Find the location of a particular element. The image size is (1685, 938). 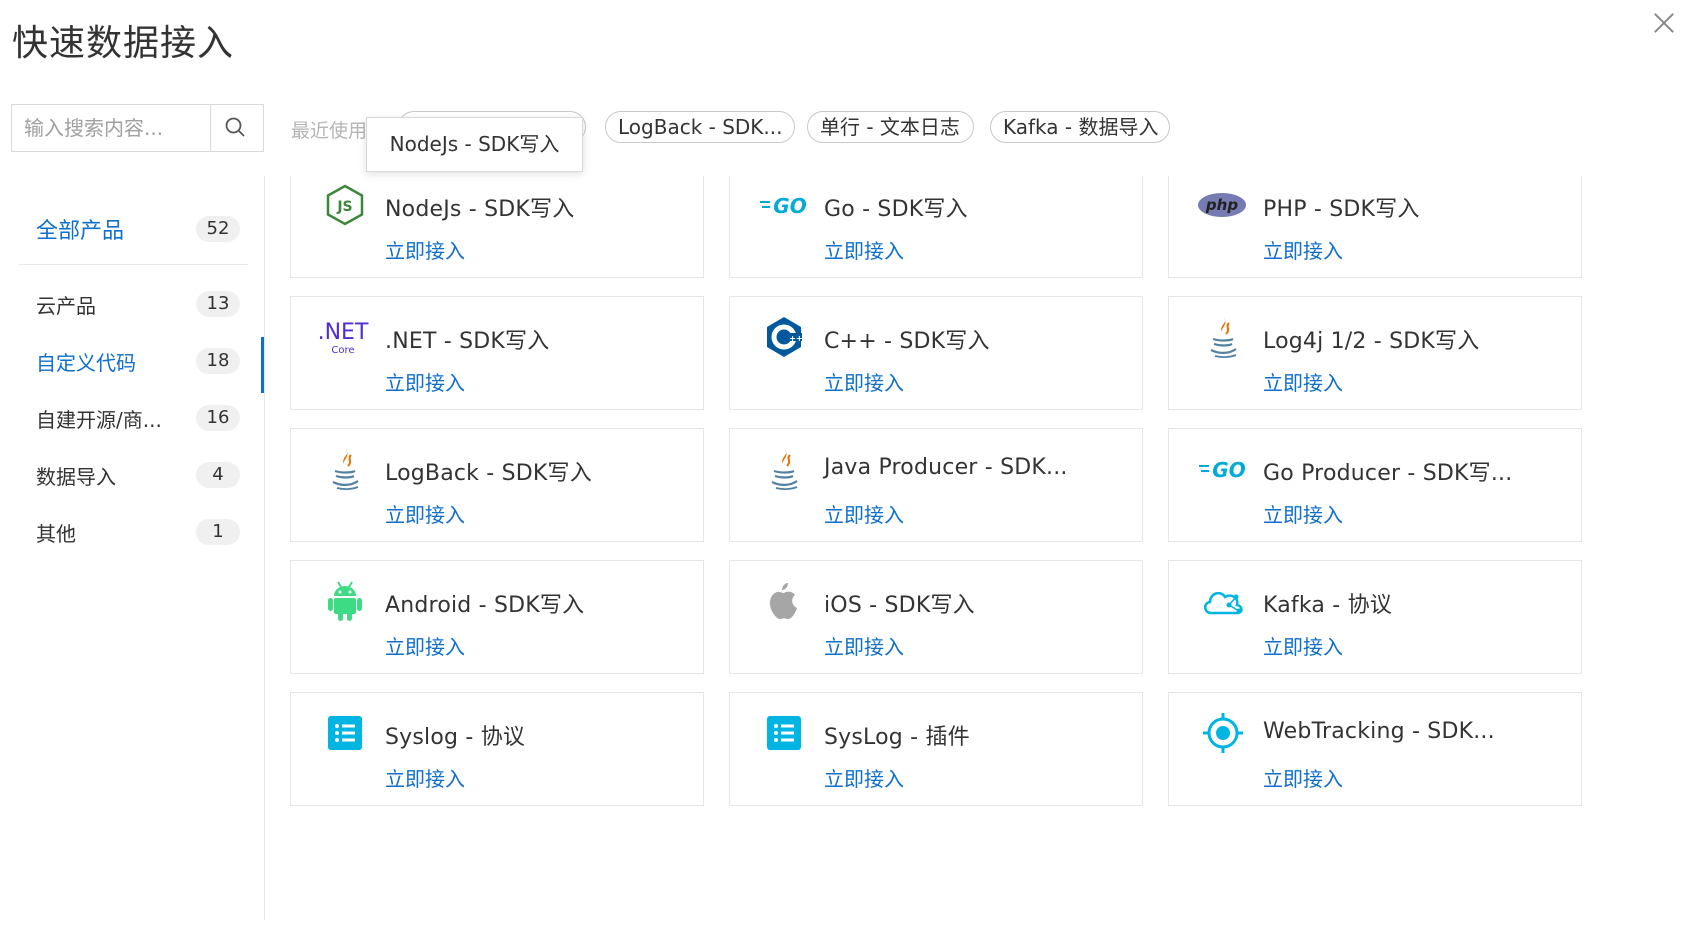

card-cpp: ++ C++ - SDK写入 立即接入 is located at coordinates (936, 353).